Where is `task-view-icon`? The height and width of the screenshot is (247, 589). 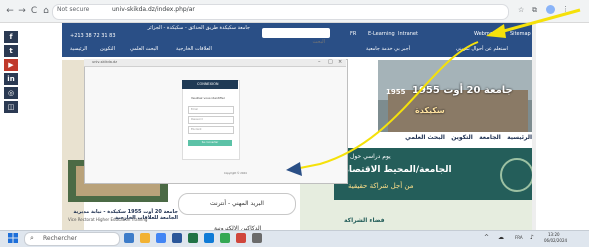
task-view-icon is located at coordinates (129, 238).